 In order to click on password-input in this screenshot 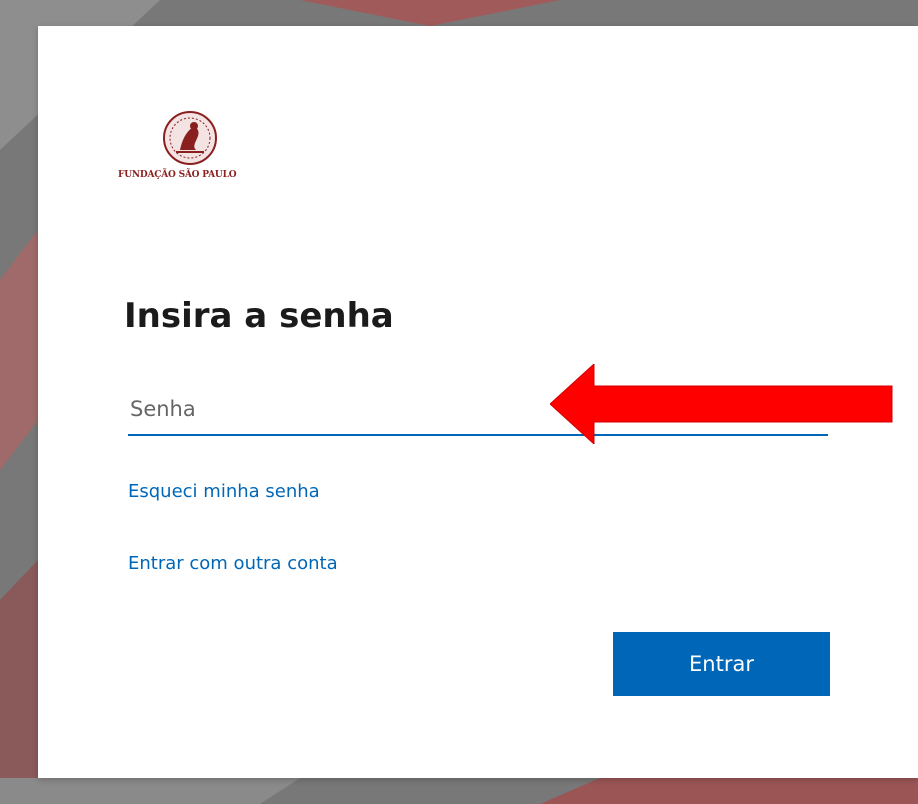, I will do `click(478, 410)`.